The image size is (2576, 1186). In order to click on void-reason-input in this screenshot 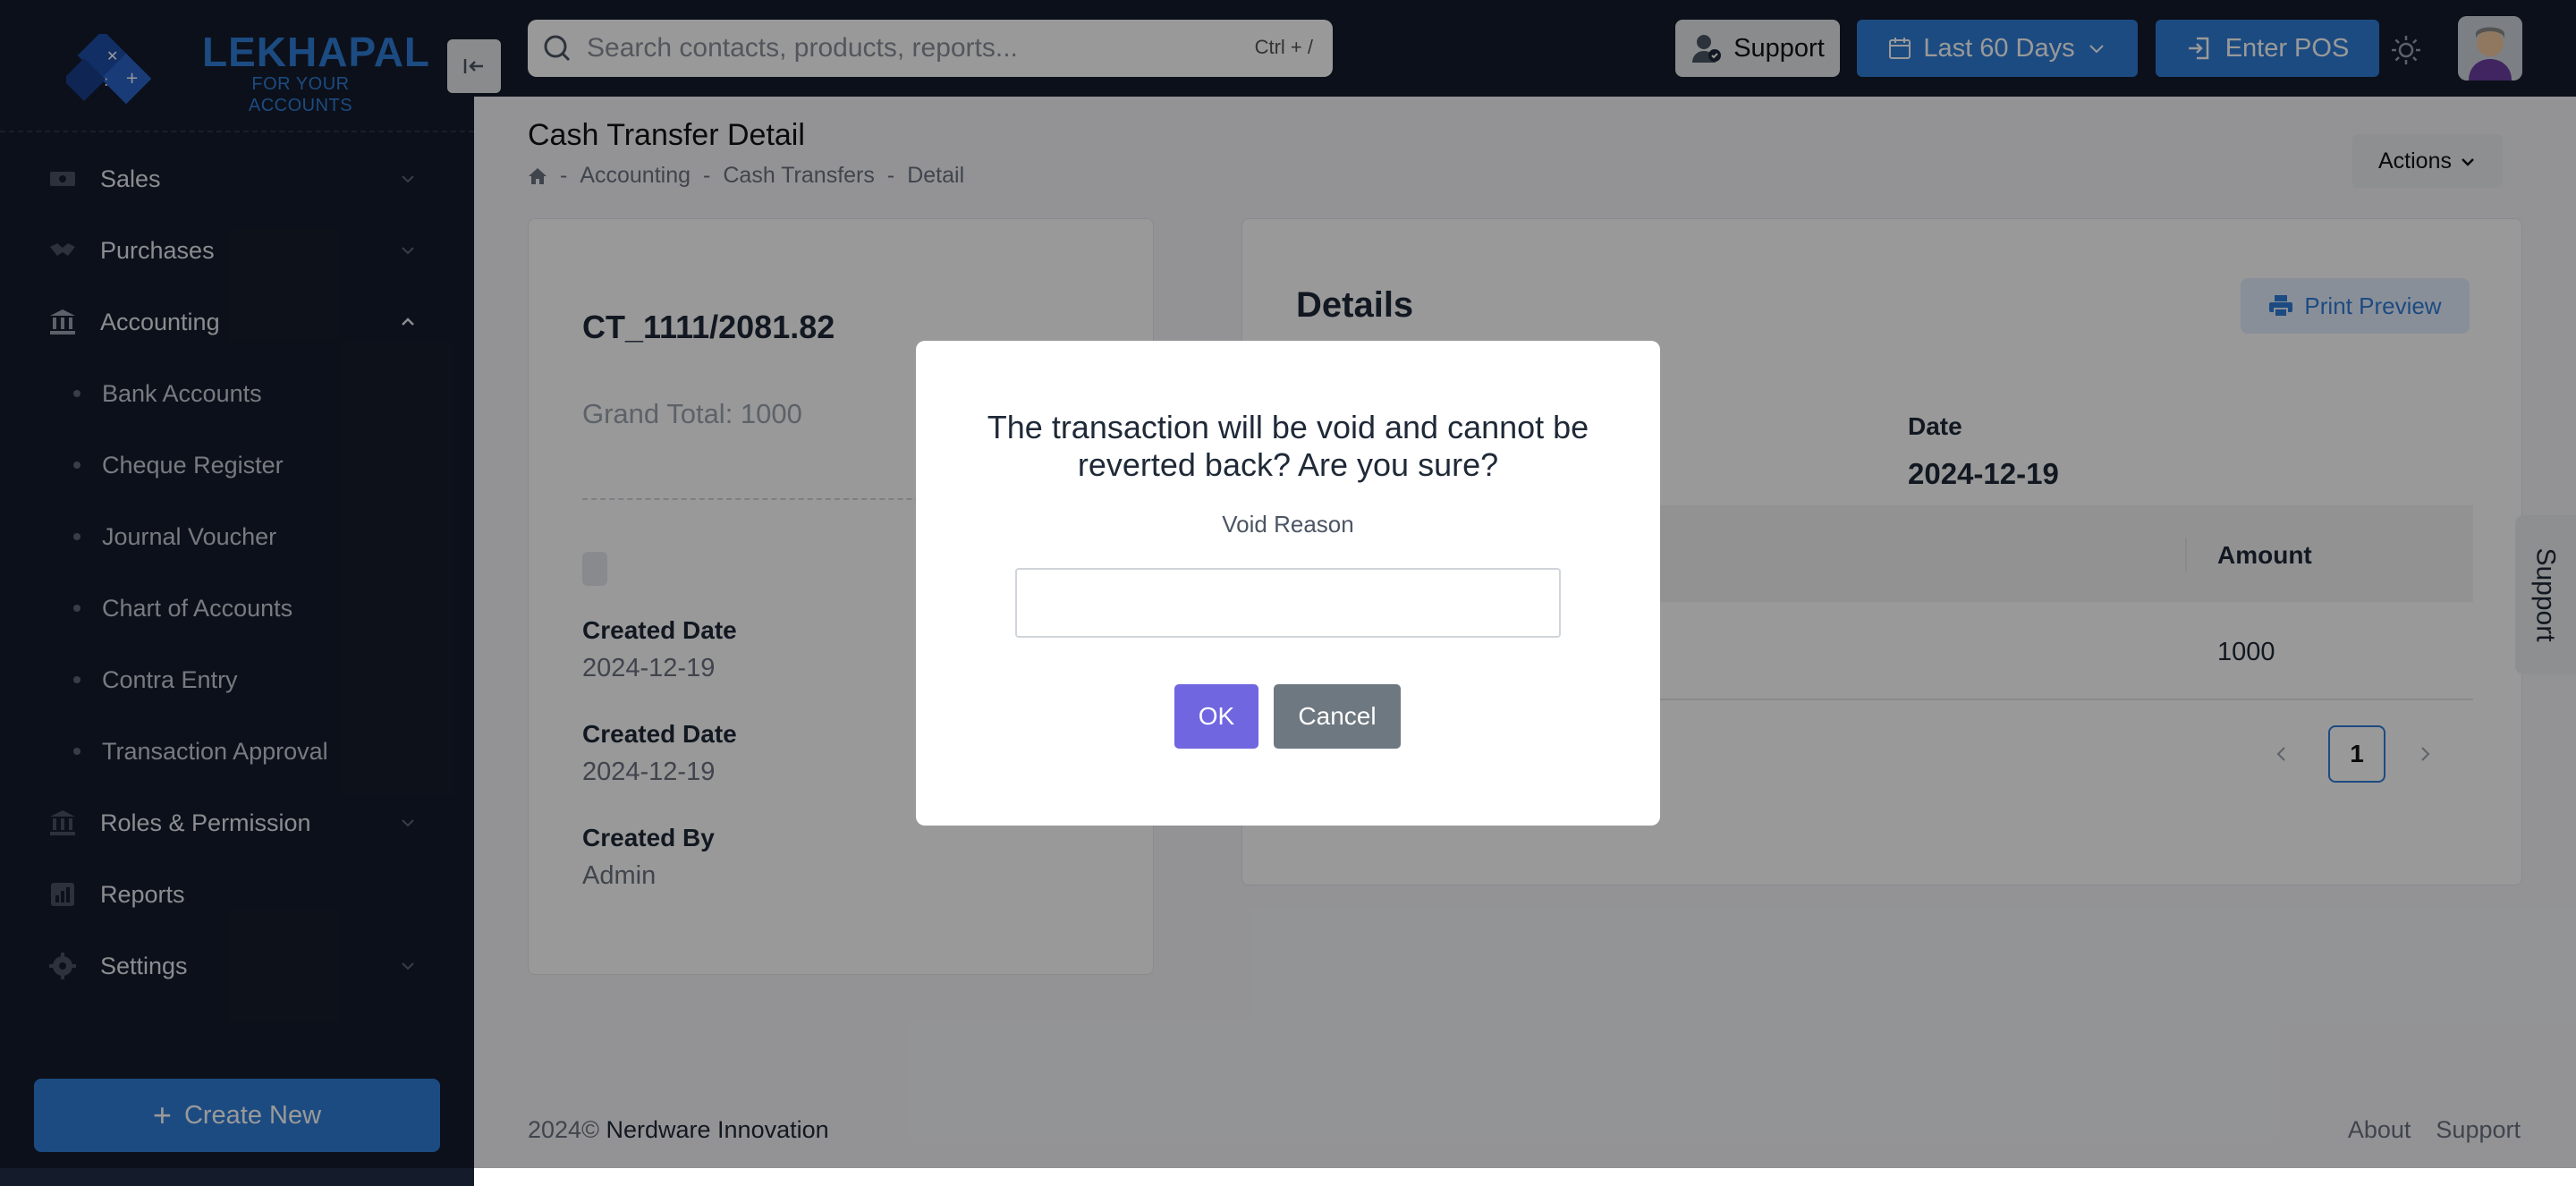, I will do `click(1288, 603)`.